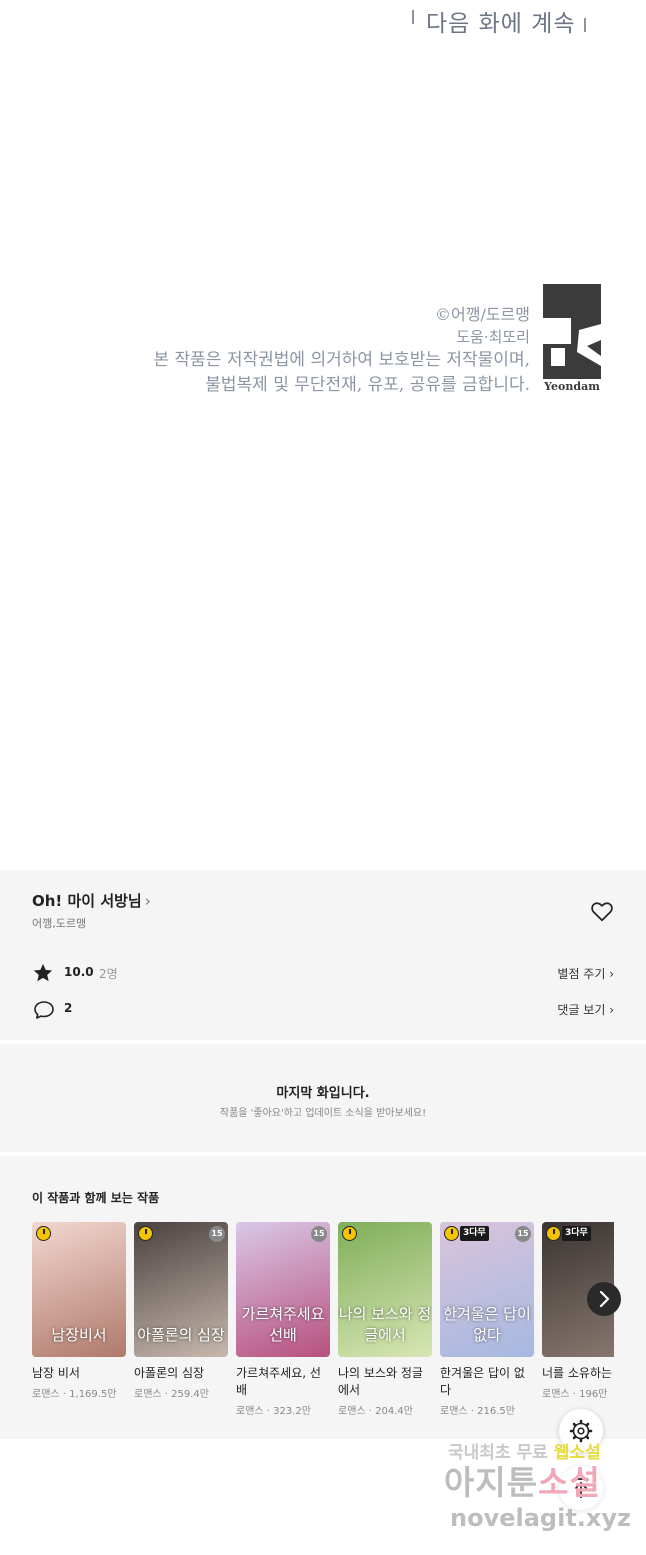  I want to click on rate-button: 별점 주기 ›, so click(585, 973).